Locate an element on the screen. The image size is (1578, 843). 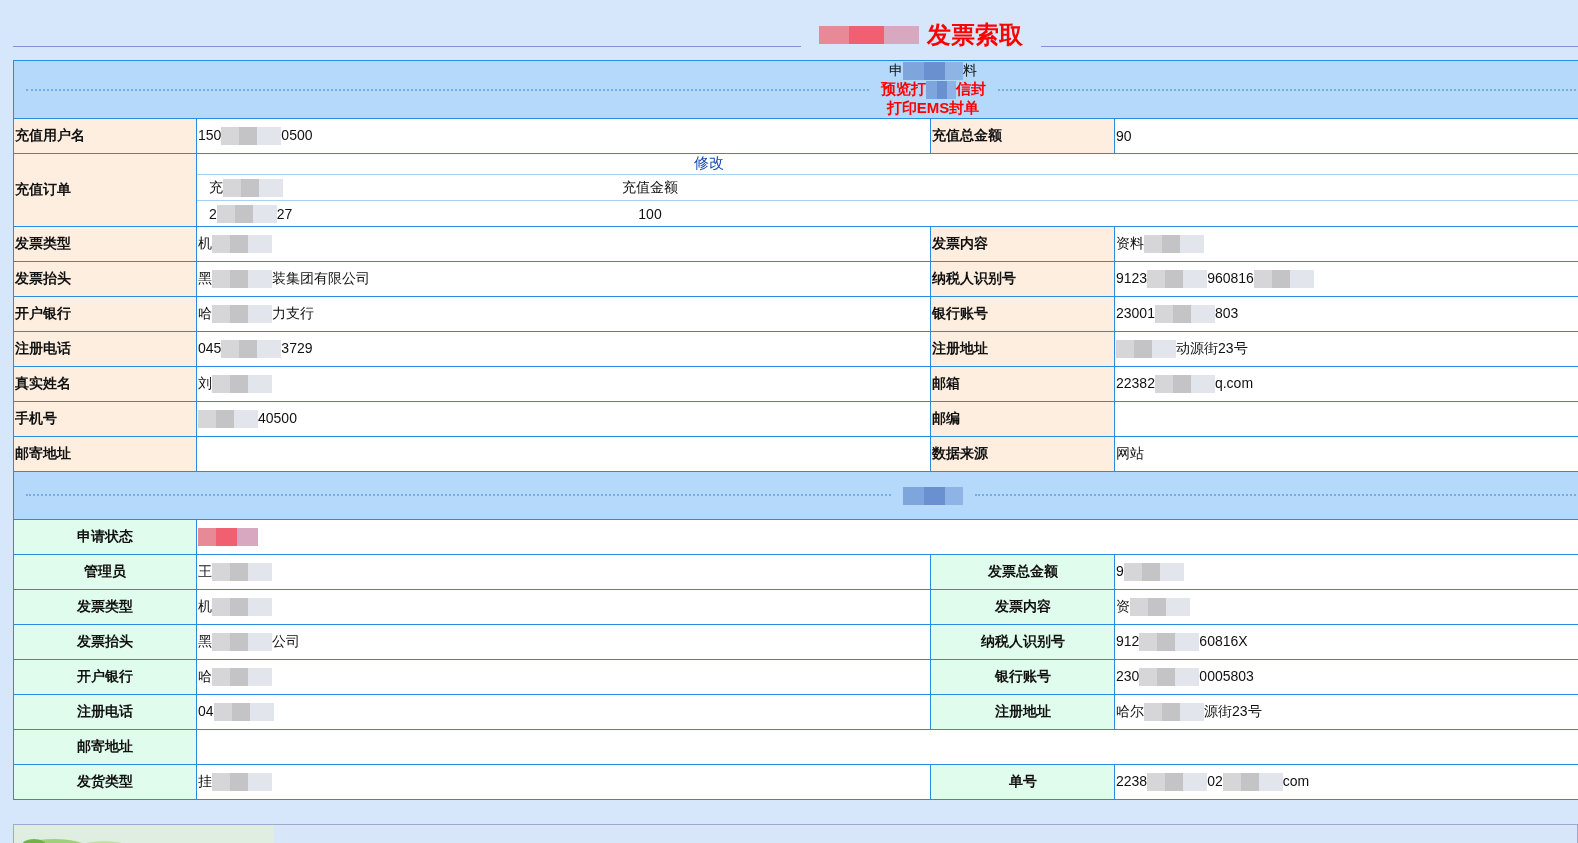
section-heading: 申 is located at coordinates (896, 69).